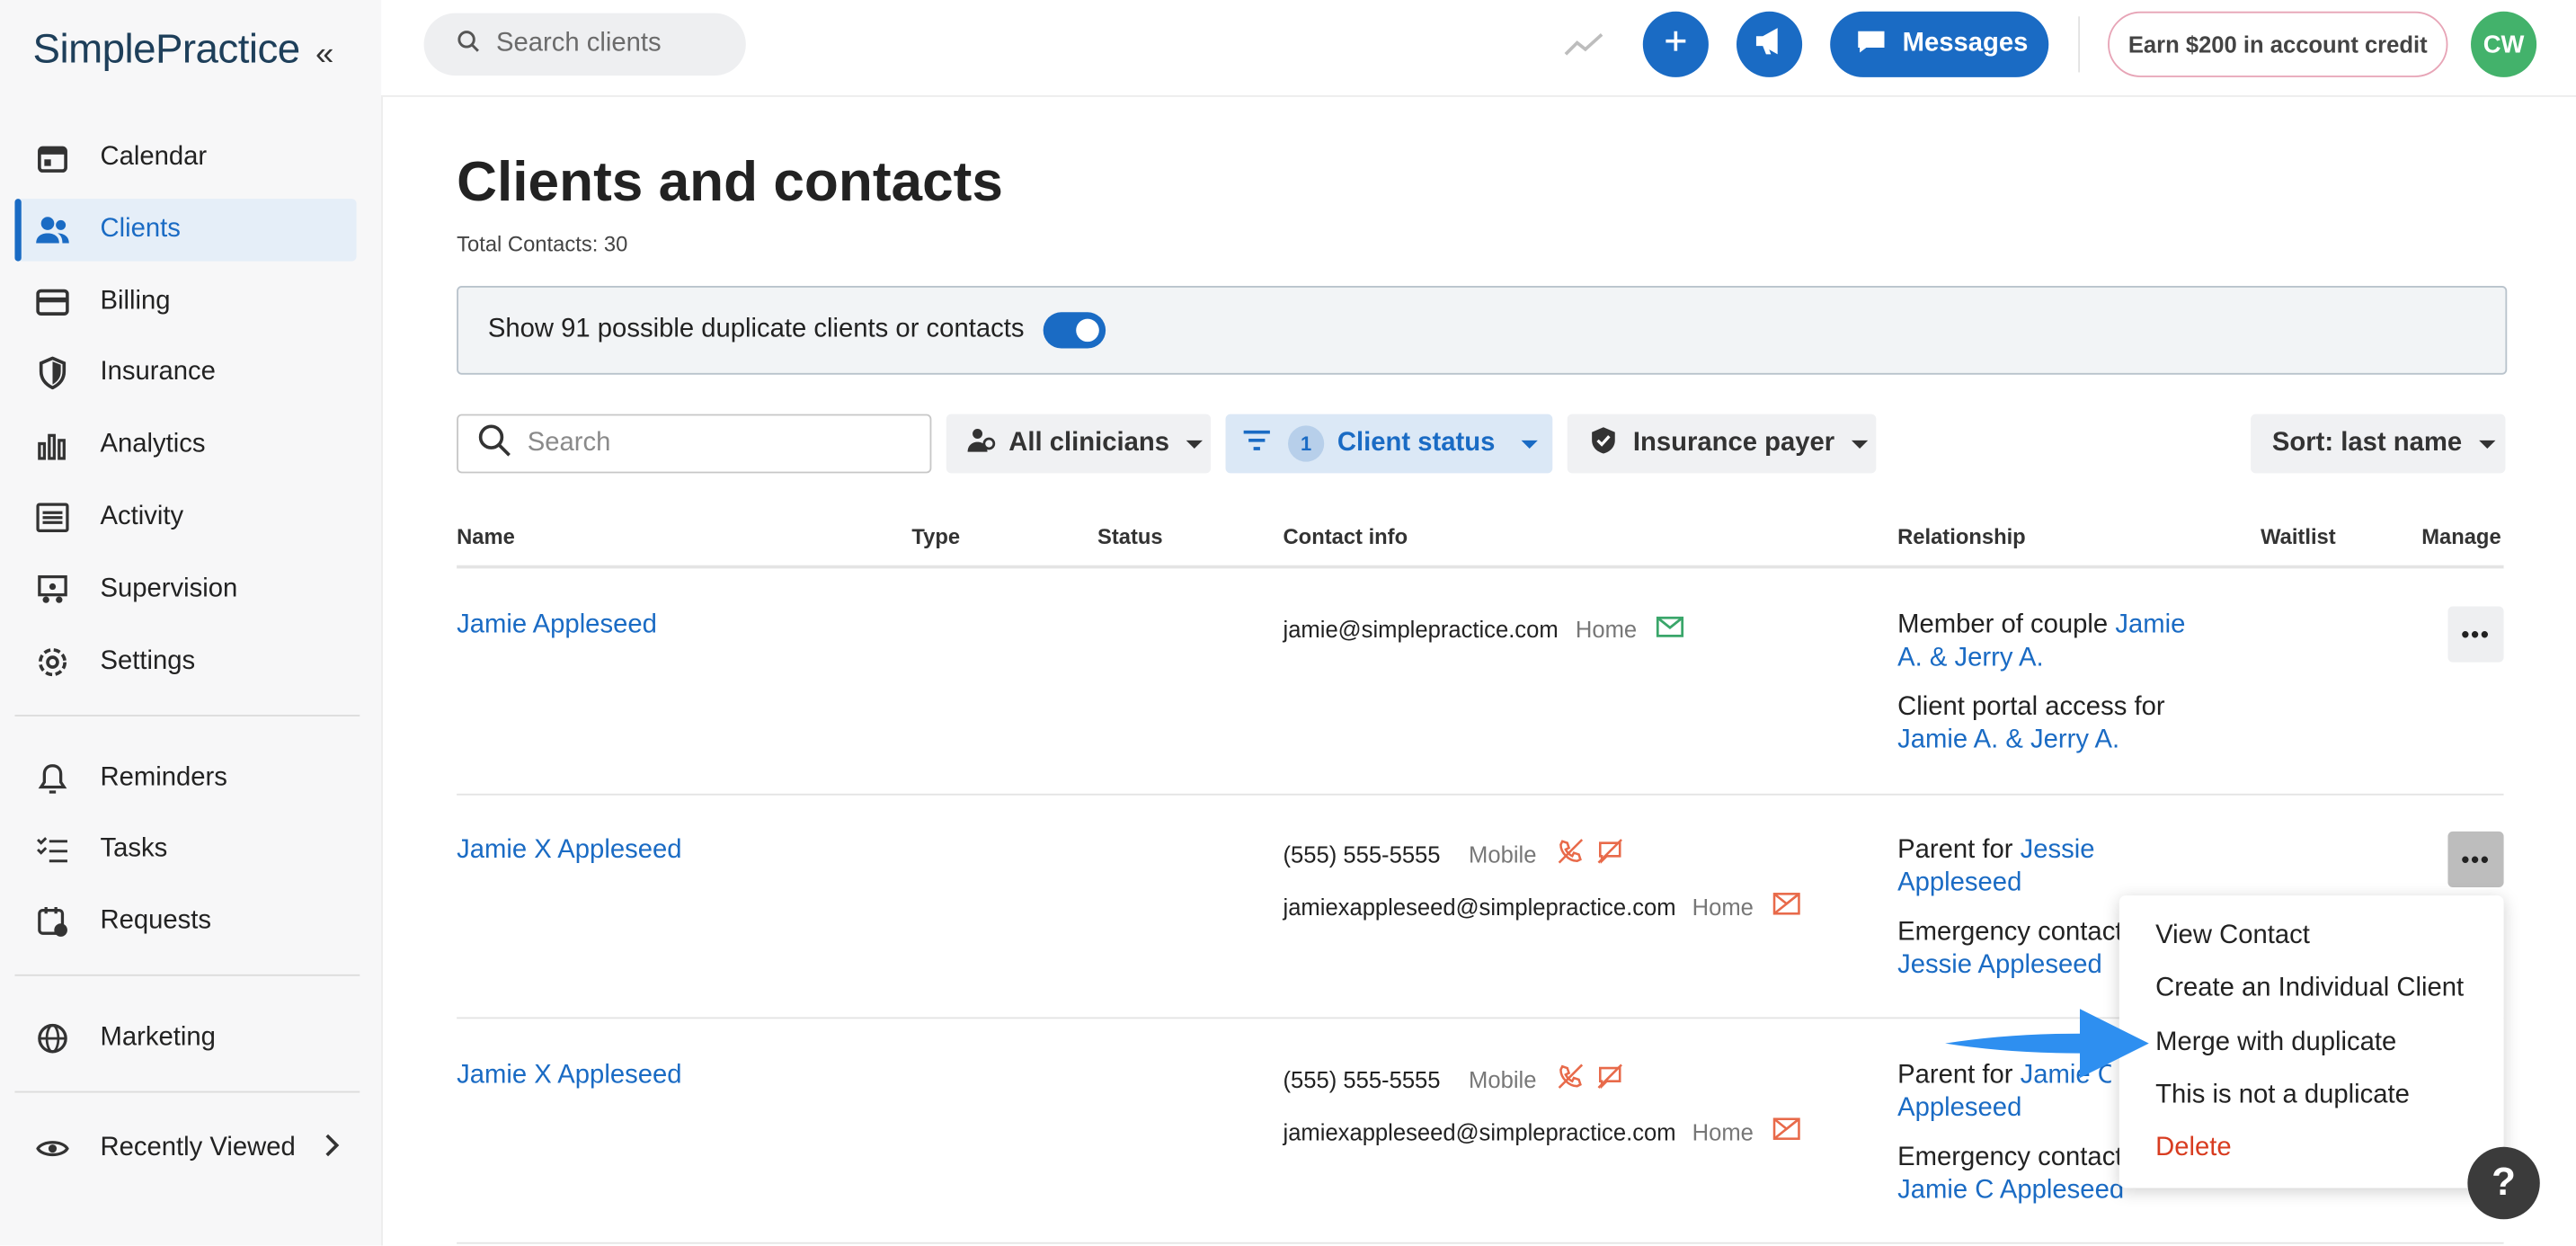 The height and width of the screenshot is (1246, 2576). I want to click on plus-icon, so click(1676, 44).